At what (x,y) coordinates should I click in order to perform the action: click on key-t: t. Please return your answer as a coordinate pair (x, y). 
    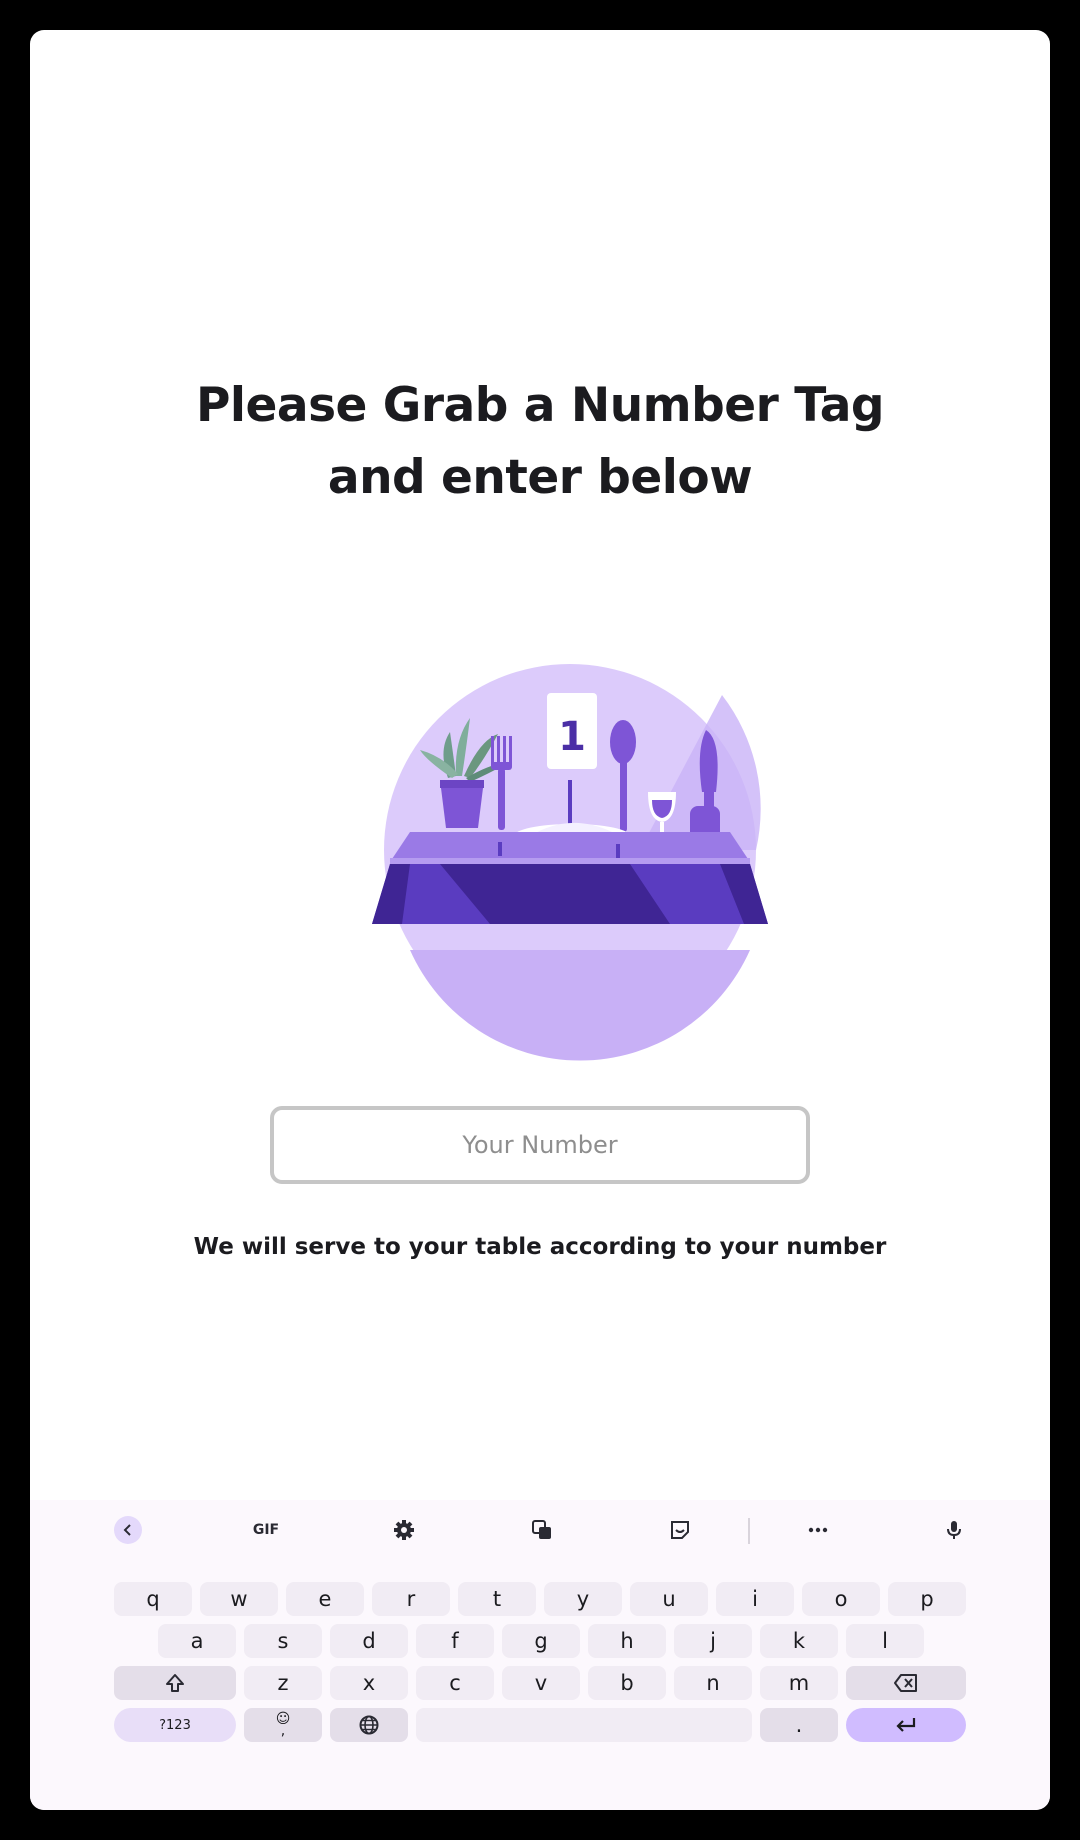
    Looking at the image, I should click on (497, 1599).